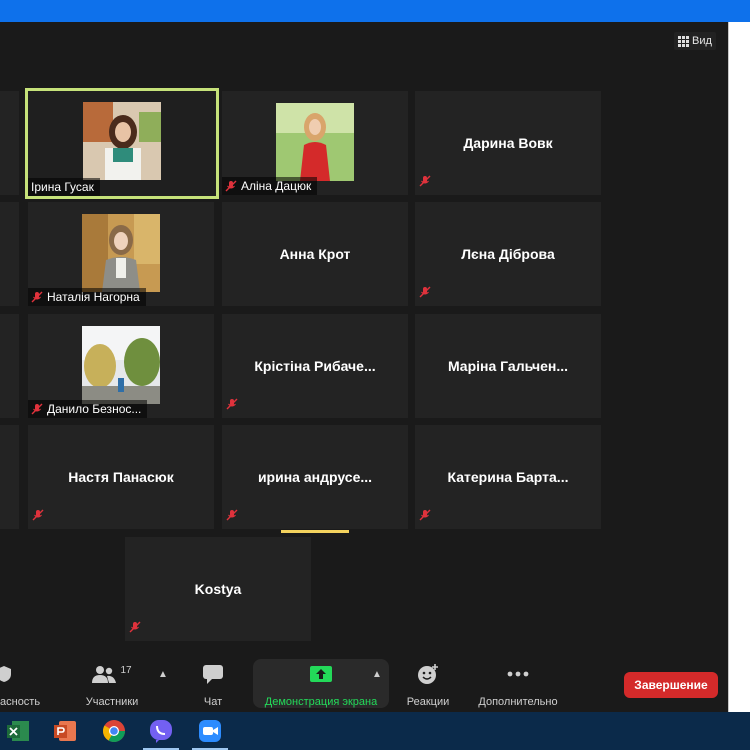 Image resolution: width=750 pixels, height=750 pixels. Describe the element at coordinates (163, 674) in the screenshot. I see `participants-options-caret: ▲` at that location.